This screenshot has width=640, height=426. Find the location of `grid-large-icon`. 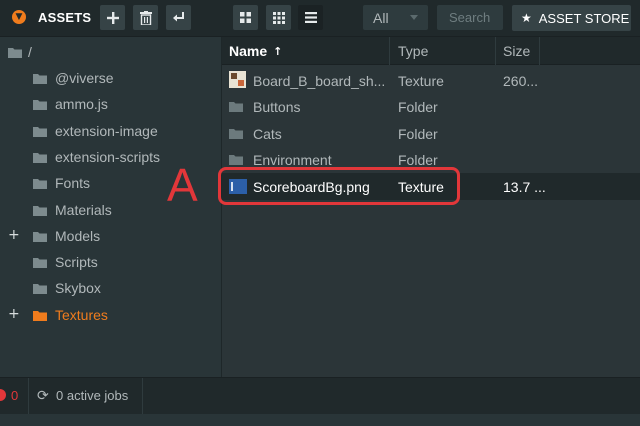

grid-large-icon is located at coordinates (245, 17).